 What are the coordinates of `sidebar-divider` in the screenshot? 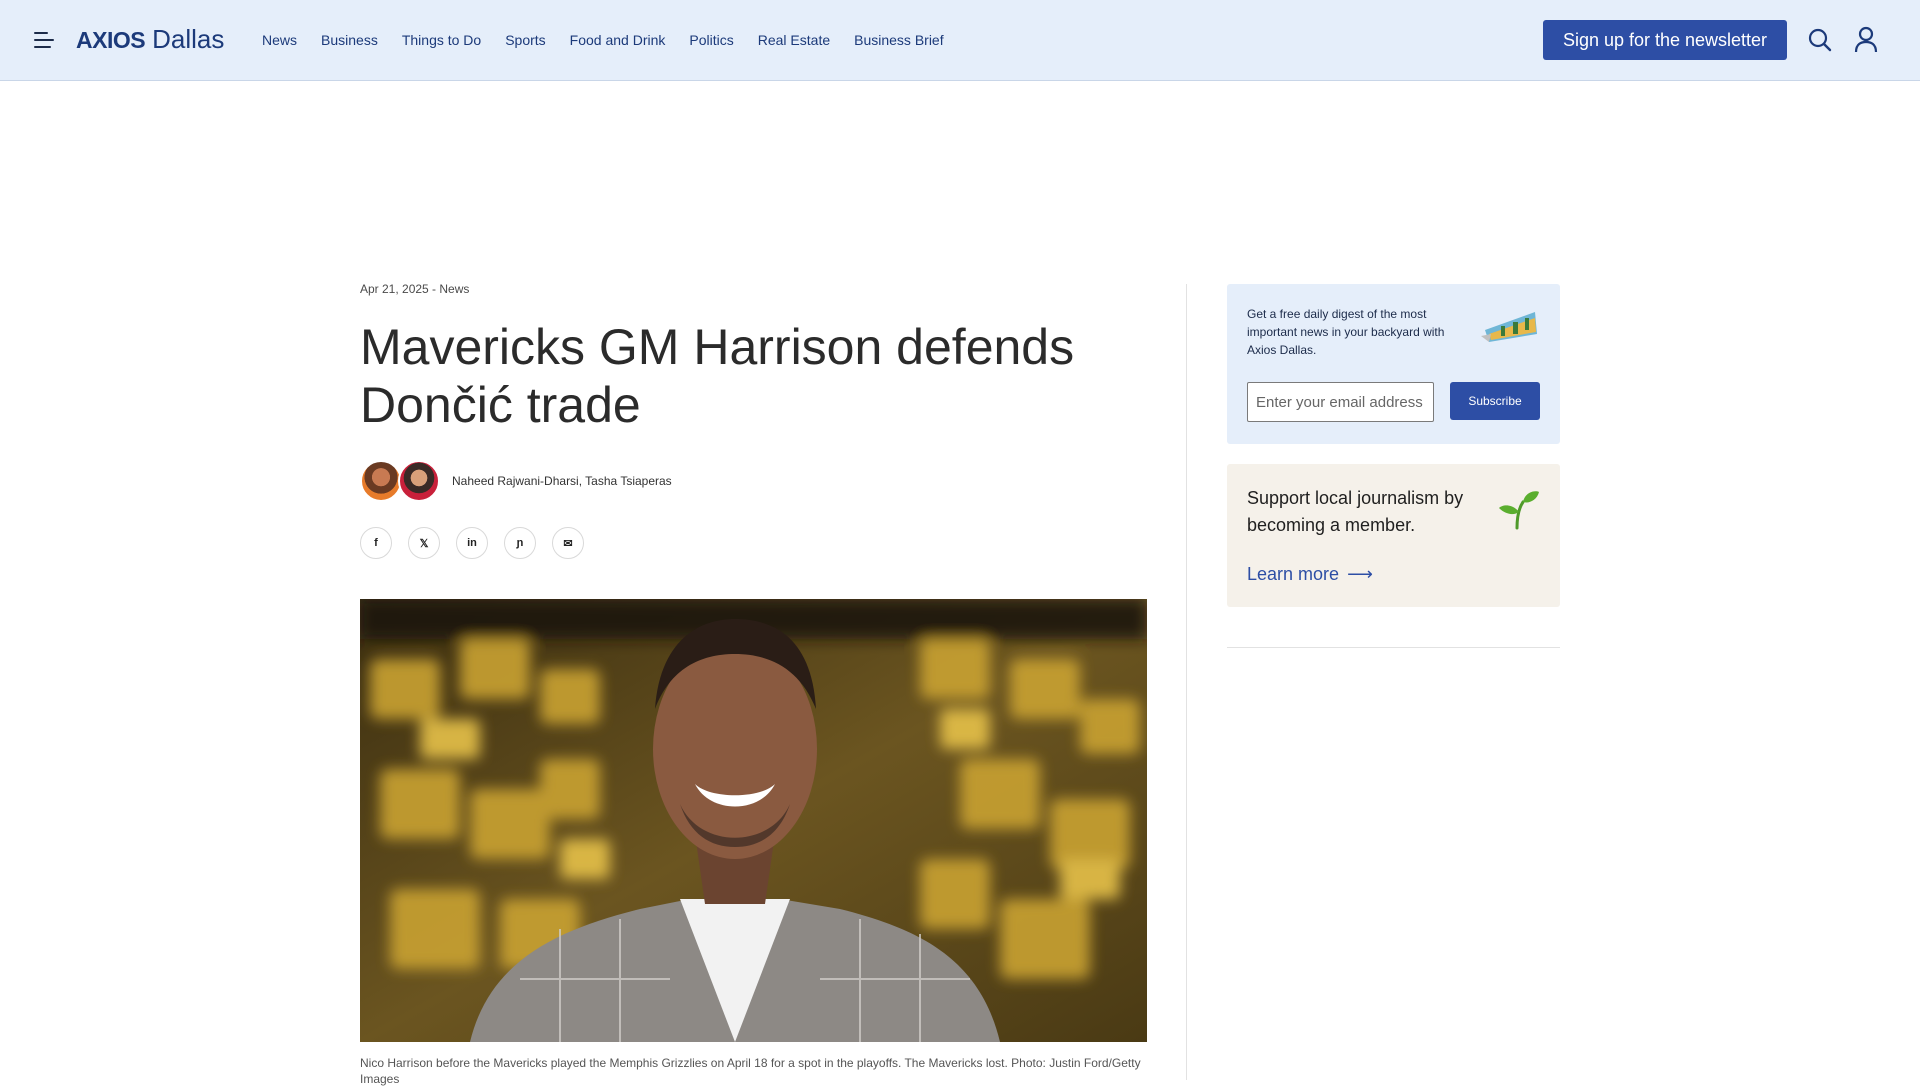 It's located at (1393, 647).